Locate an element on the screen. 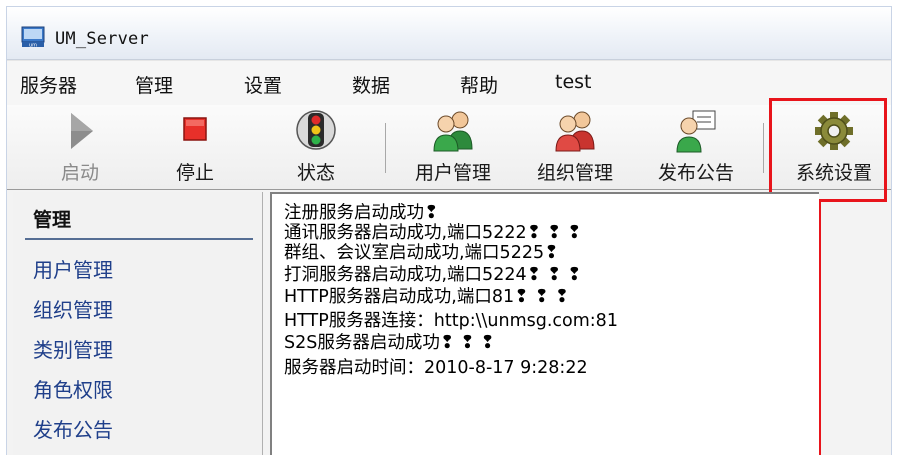  menu-settings: 设置 is located at coordinates (263, 84).